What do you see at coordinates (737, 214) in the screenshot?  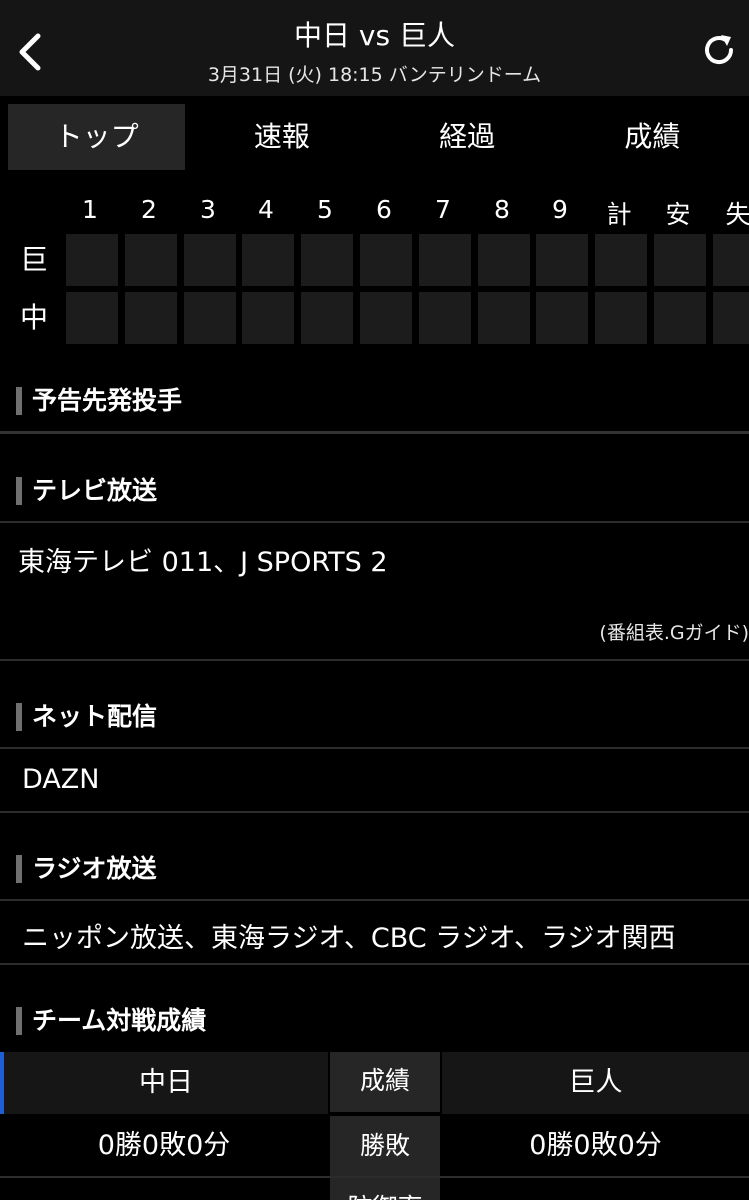 I see `errors-label: 失` at bounding box center [737, 214].